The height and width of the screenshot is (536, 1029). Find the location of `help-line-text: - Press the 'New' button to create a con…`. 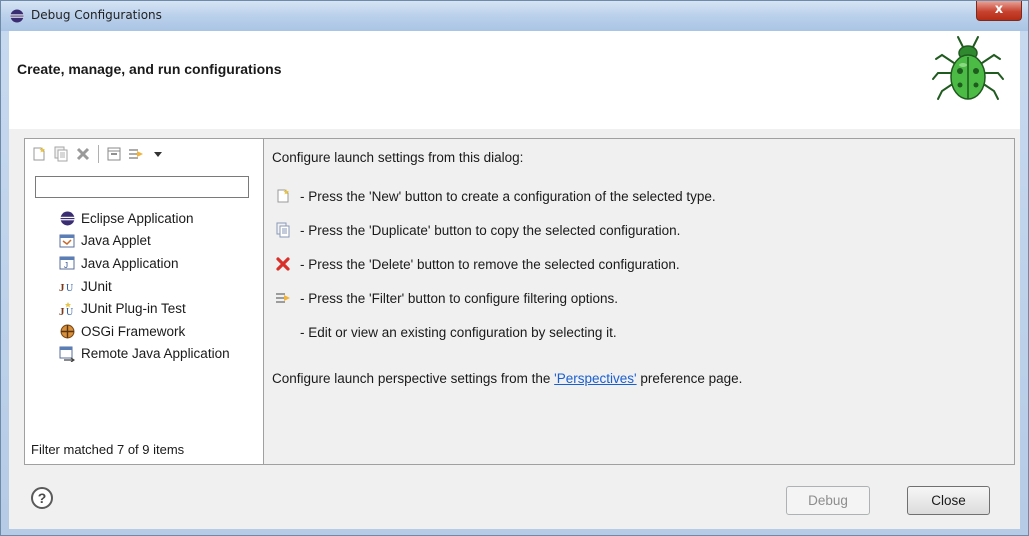

help-line-text: - Press the 'New' button to create a con… is located at coordinates (508, 196).